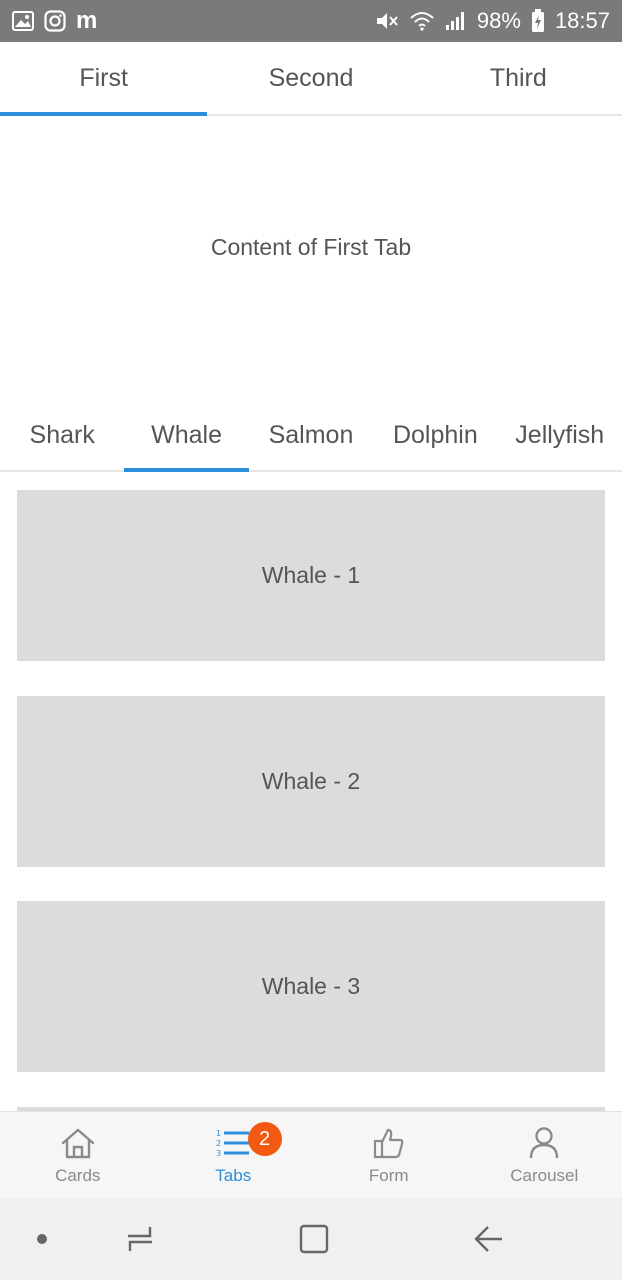 Image resolution: width=622 pixels, height=1280 pixels. What do you see at coordinates (538, 21) in the screenshot?
I see `battery-charging-icon` at bounding box center [538, 21].